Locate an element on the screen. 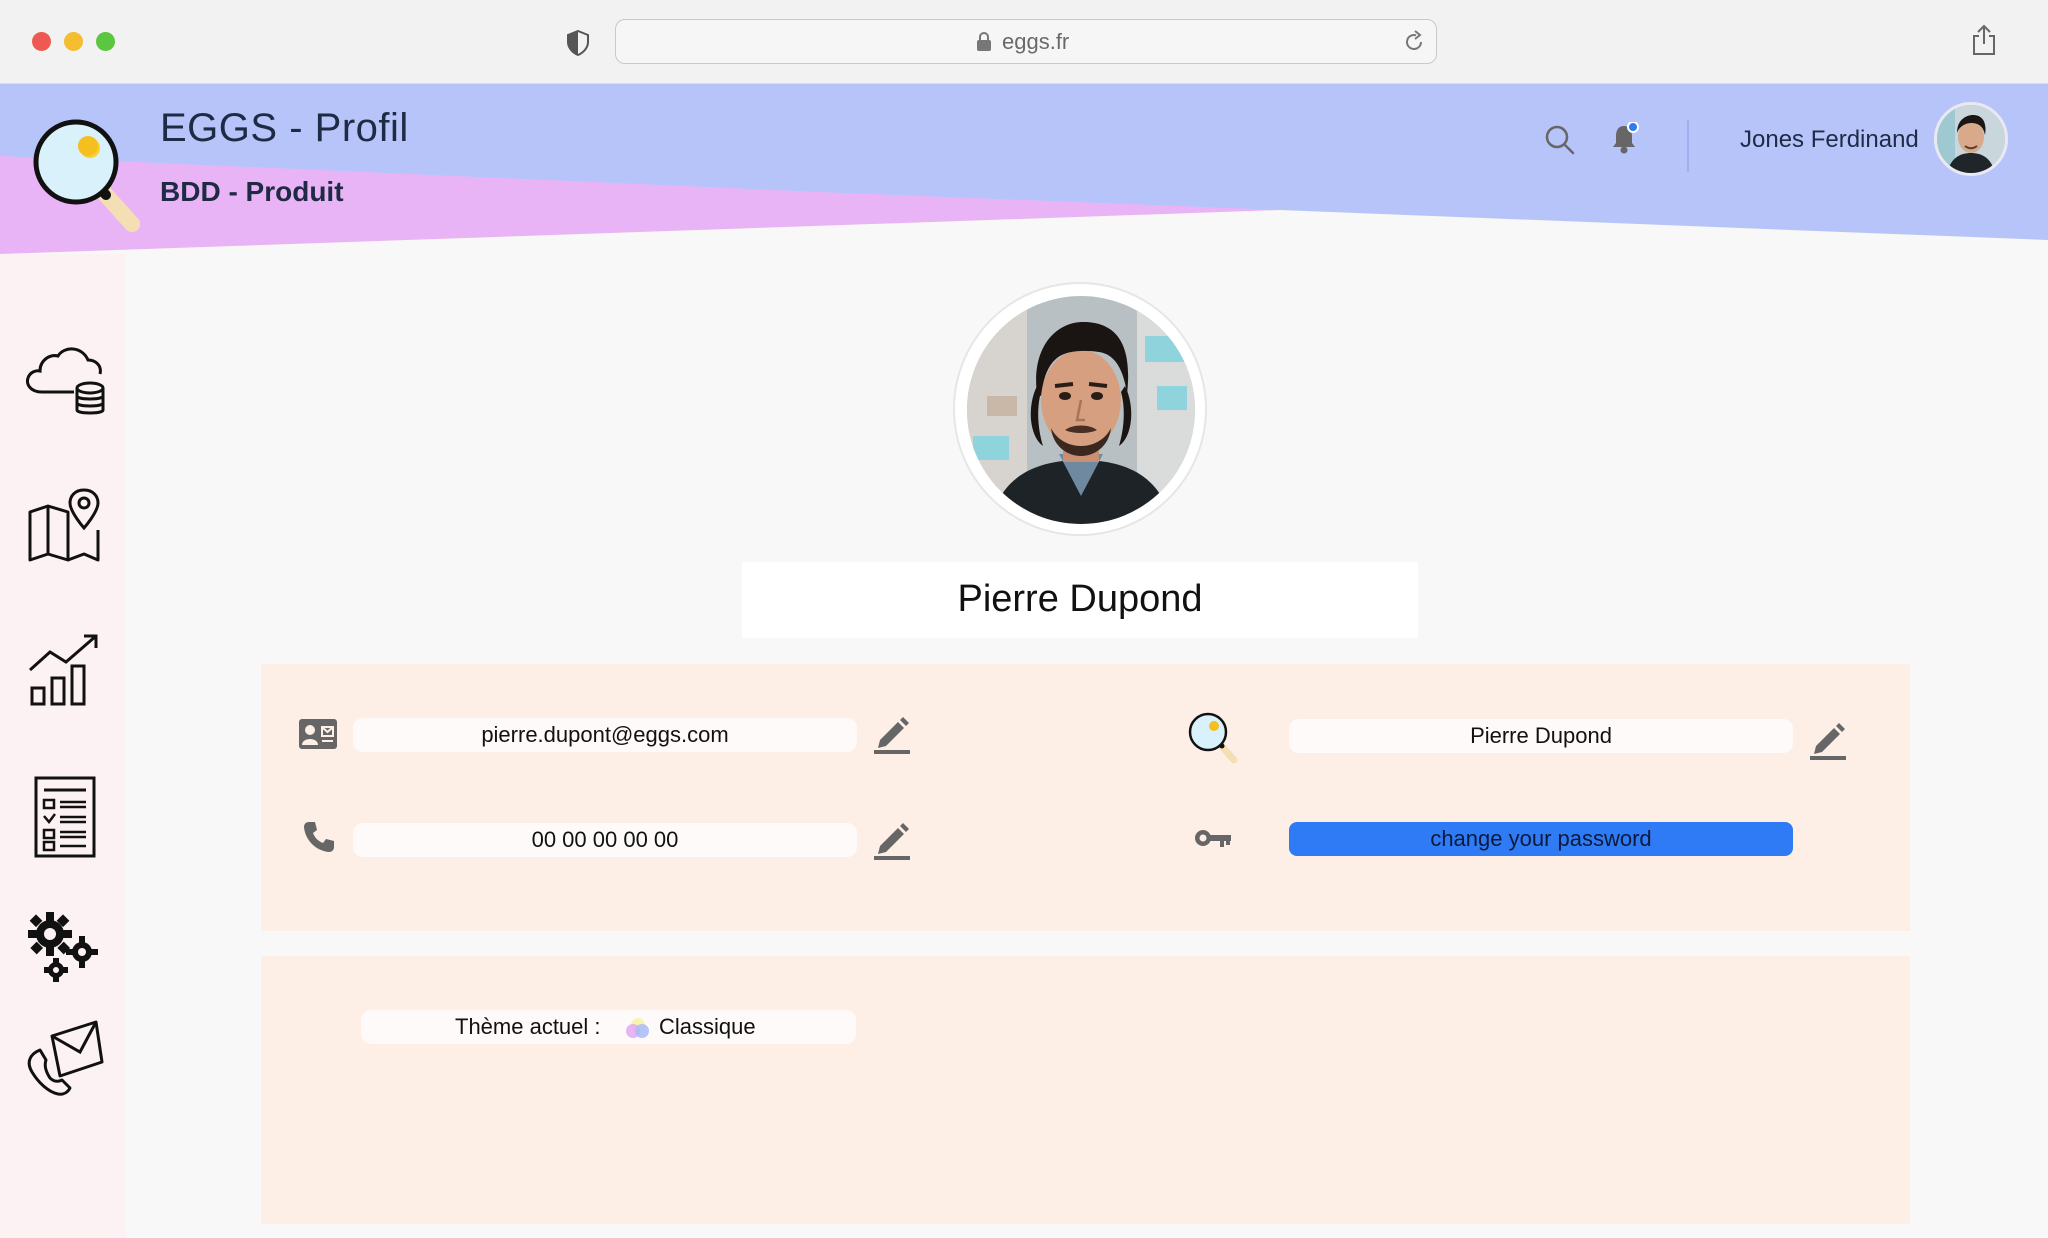 The height and width of the screenshot is (1238, 2048). address-bar: eggs.fr is located at coordinates (1026, 41).